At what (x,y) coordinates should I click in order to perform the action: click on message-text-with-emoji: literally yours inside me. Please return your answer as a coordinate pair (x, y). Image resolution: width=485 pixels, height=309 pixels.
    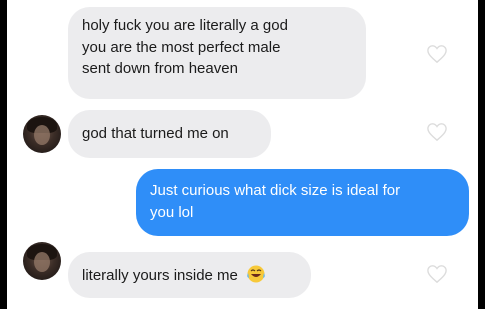
    Looking at the image, I should click on (189, 275).